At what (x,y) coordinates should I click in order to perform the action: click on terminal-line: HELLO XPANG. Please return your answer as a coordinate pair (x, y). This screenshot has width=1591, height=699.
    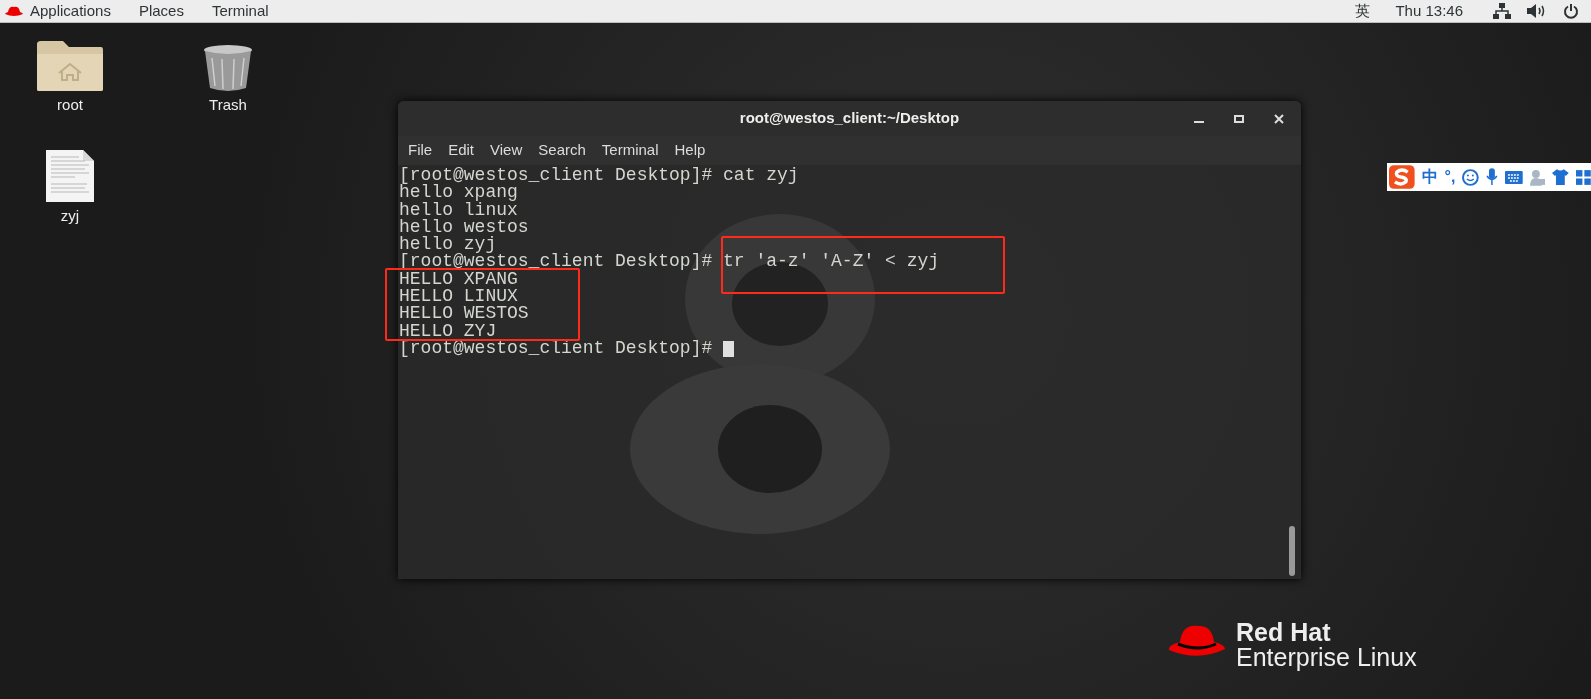
    Looking at the image, I should click on (458, 279).